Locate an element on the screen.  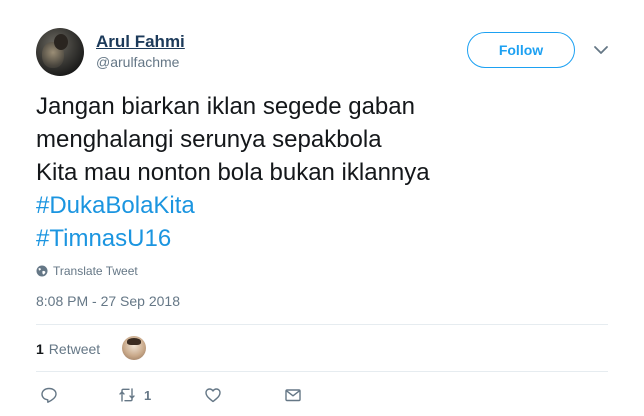
heart-icon is located at coordinates (213, 395).